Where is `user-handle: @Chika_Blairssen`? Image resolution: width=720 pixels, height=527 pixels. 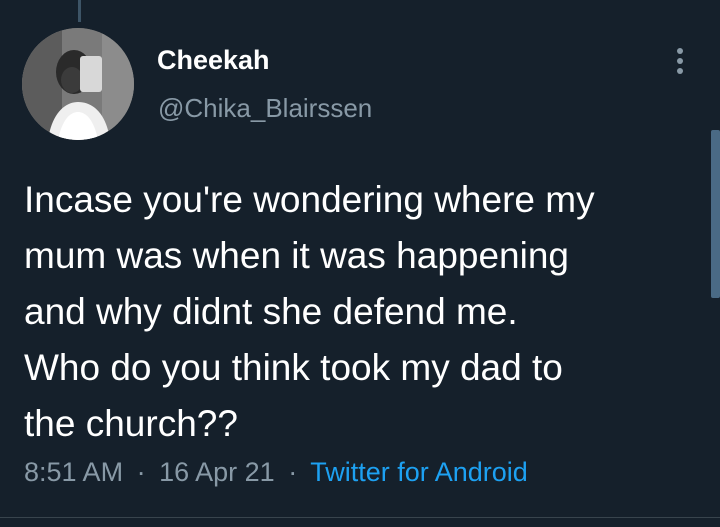
user-handle: @Chika_Blairssen is located at coordinates (265, 108).